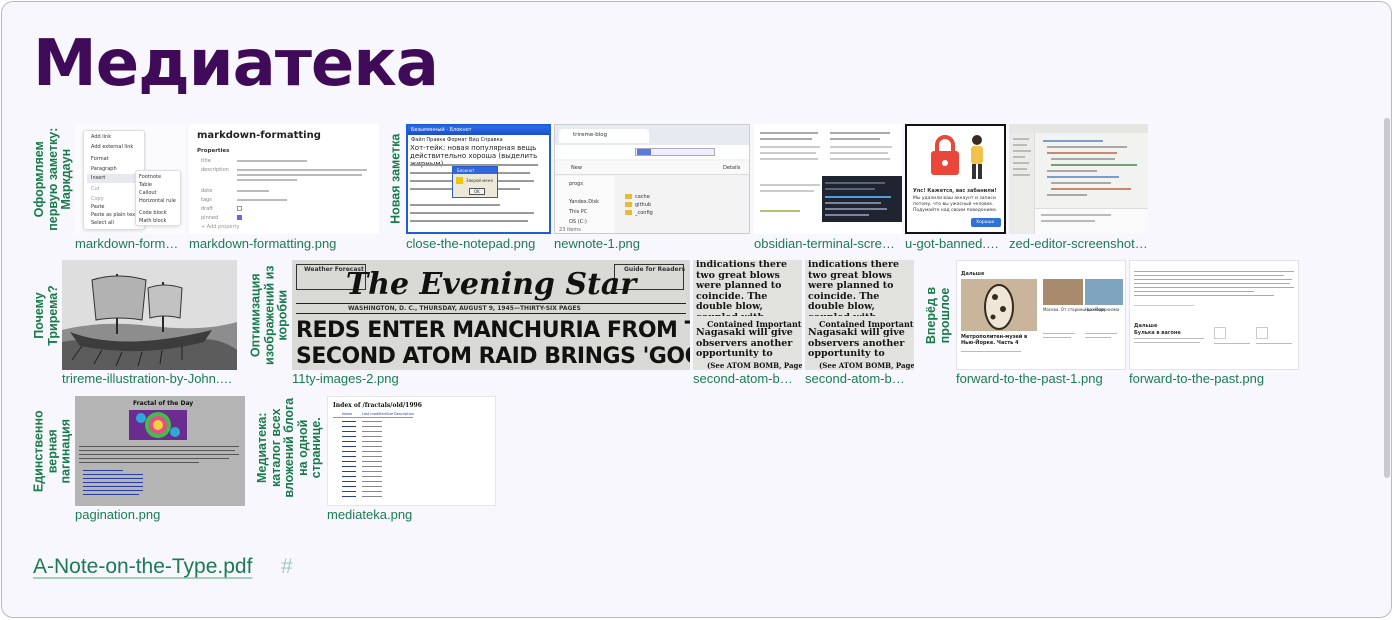 The image size is (1394, 620). What do you see at coordinates (53, 179) in the screenshot?
I see `group-label-markdown: Оформляем первую заметку: Маркдаун` at bounding box center [53, 179].